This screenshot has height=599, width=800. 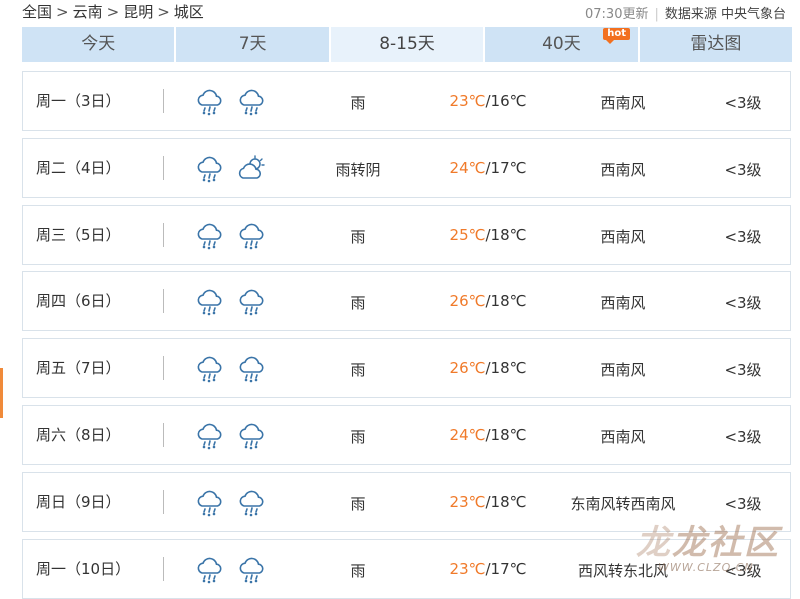 I want to click on breadcrumb: 全国 > 云南 > 昆明 > 城区, so click(x=113, y=11).